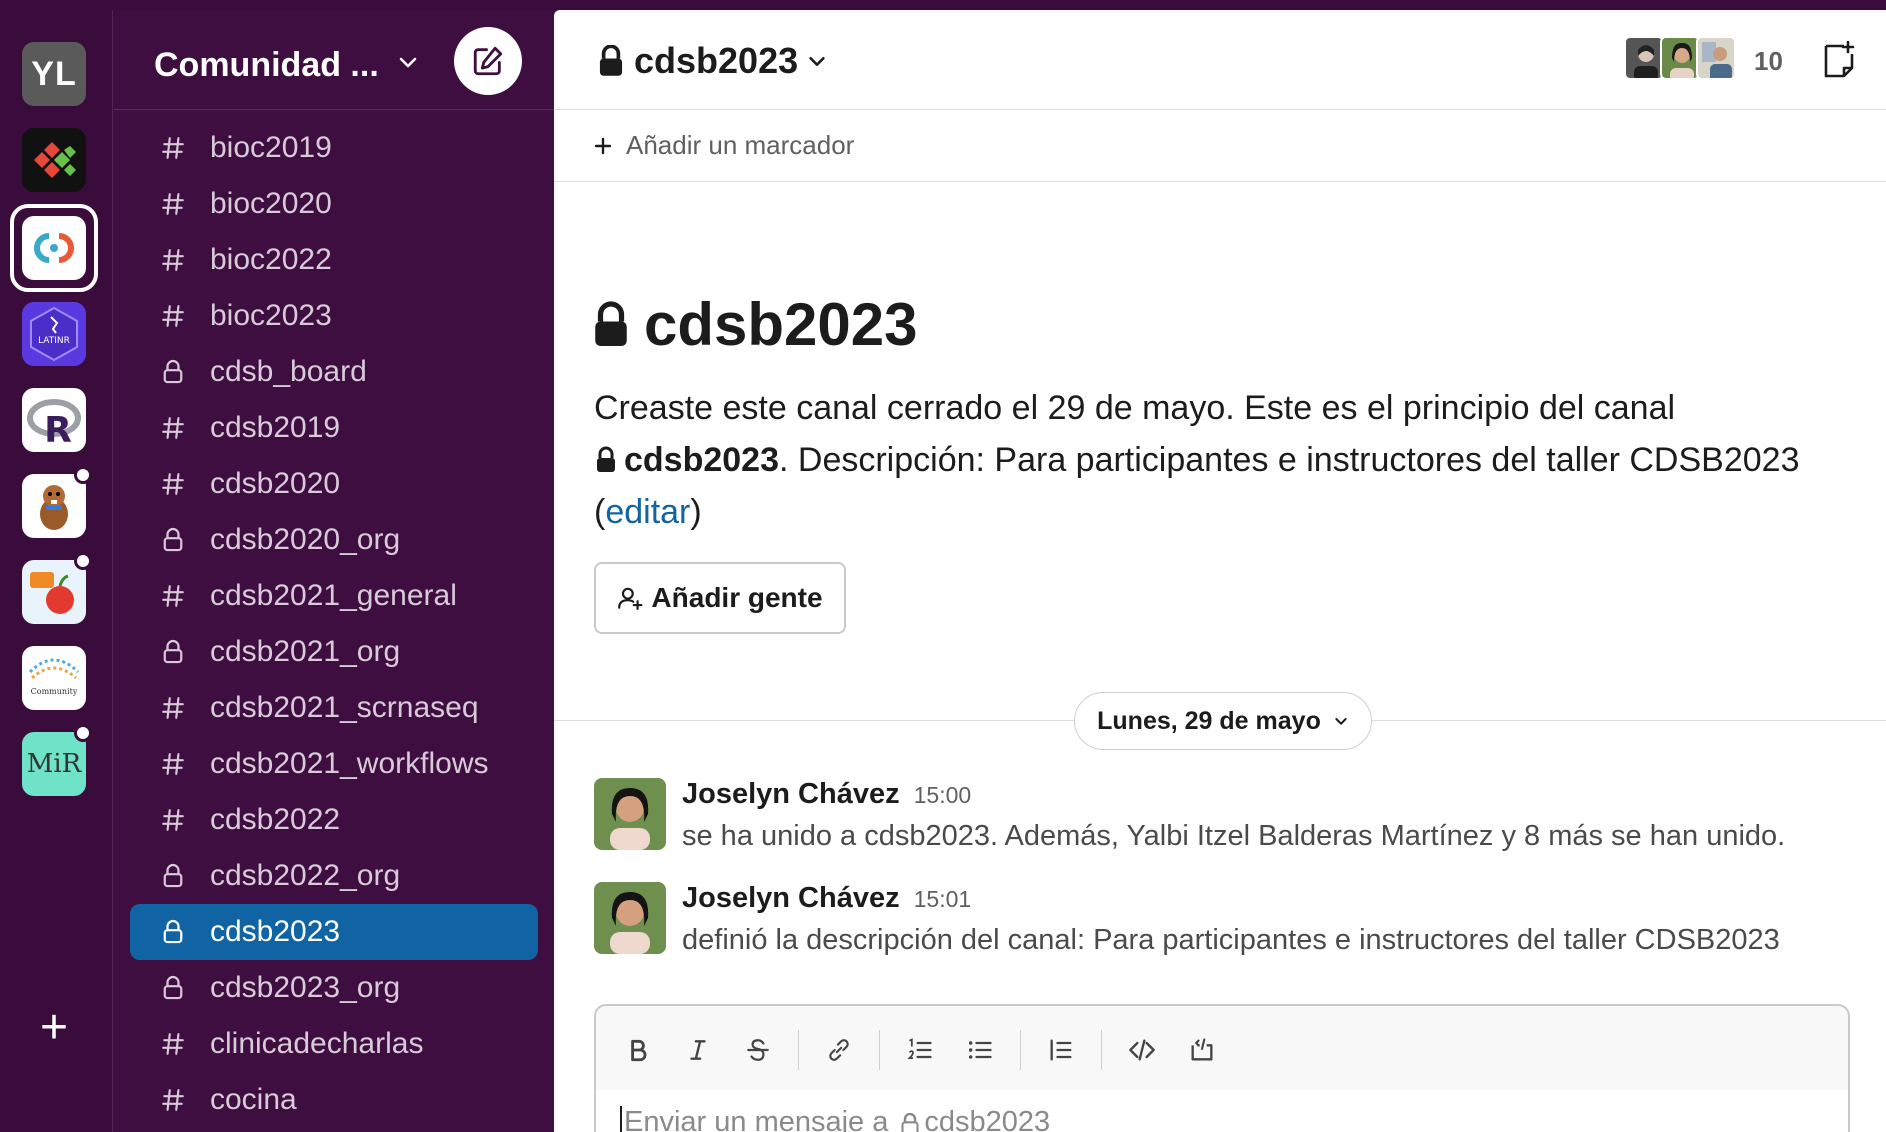 The height and width of the screenshot is (1132, 1886). I want to click on intro-channel-mention: cdsb2023, so click(701, 460).